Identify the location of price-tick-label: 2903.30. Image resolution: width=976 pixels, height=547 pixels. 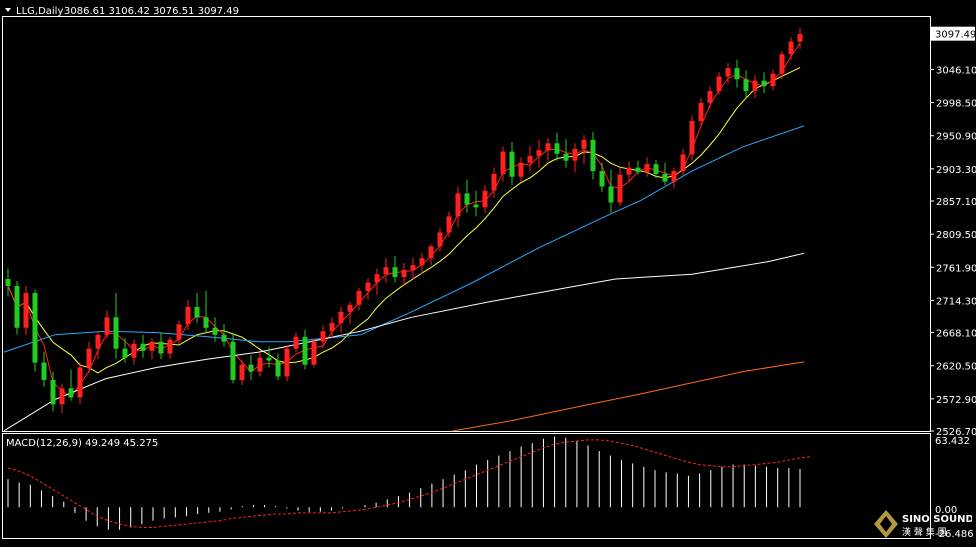
(956, 170).